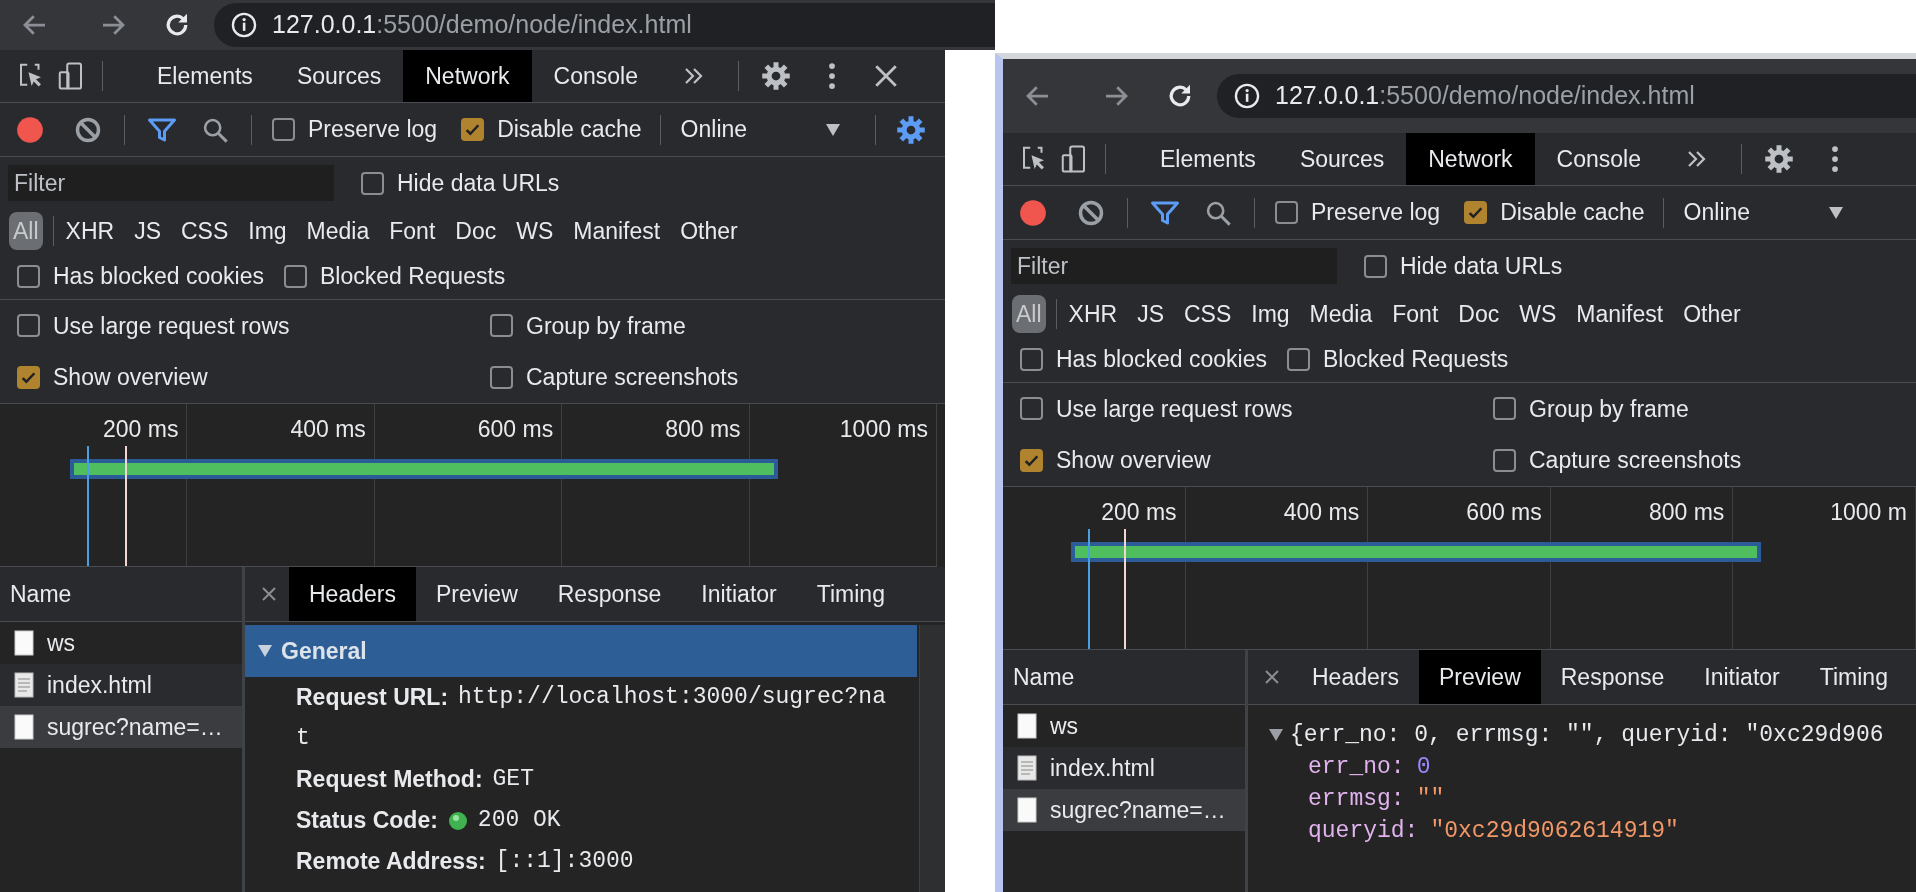  I want to click on property-value: 0, so click(1423, 767).